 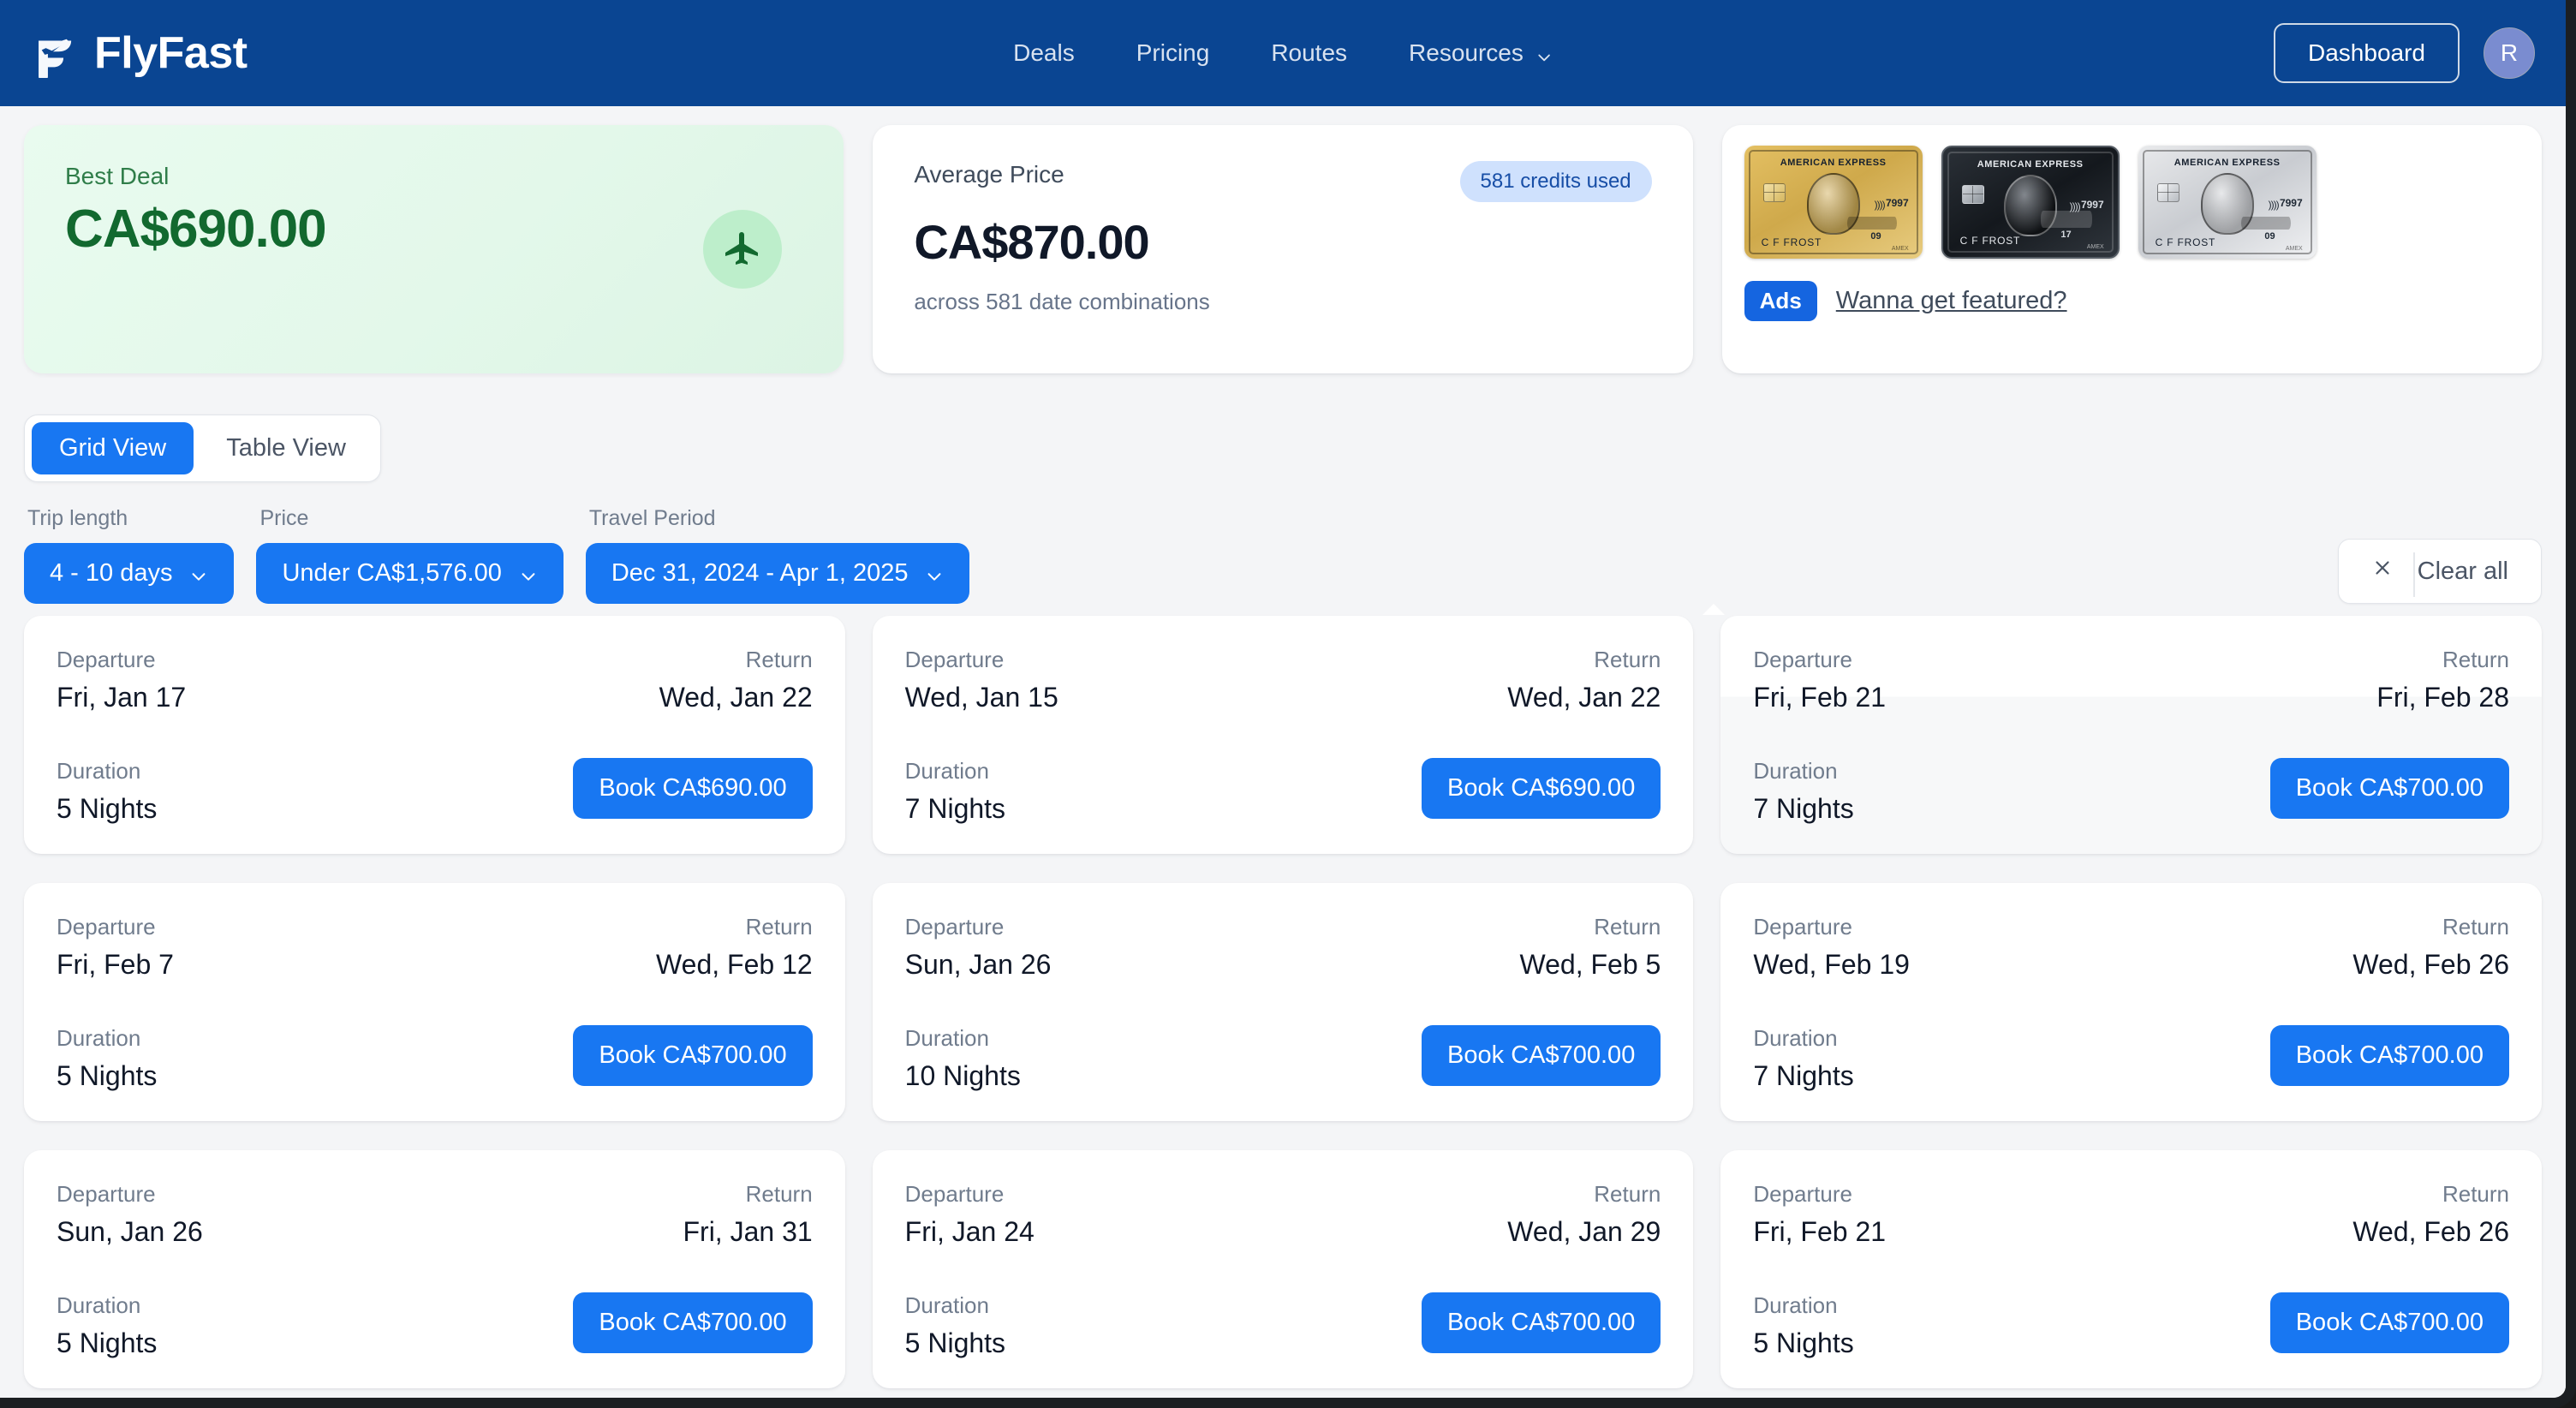 I want to click on amex-platinum-scroll, so click(x=2265, y=223).